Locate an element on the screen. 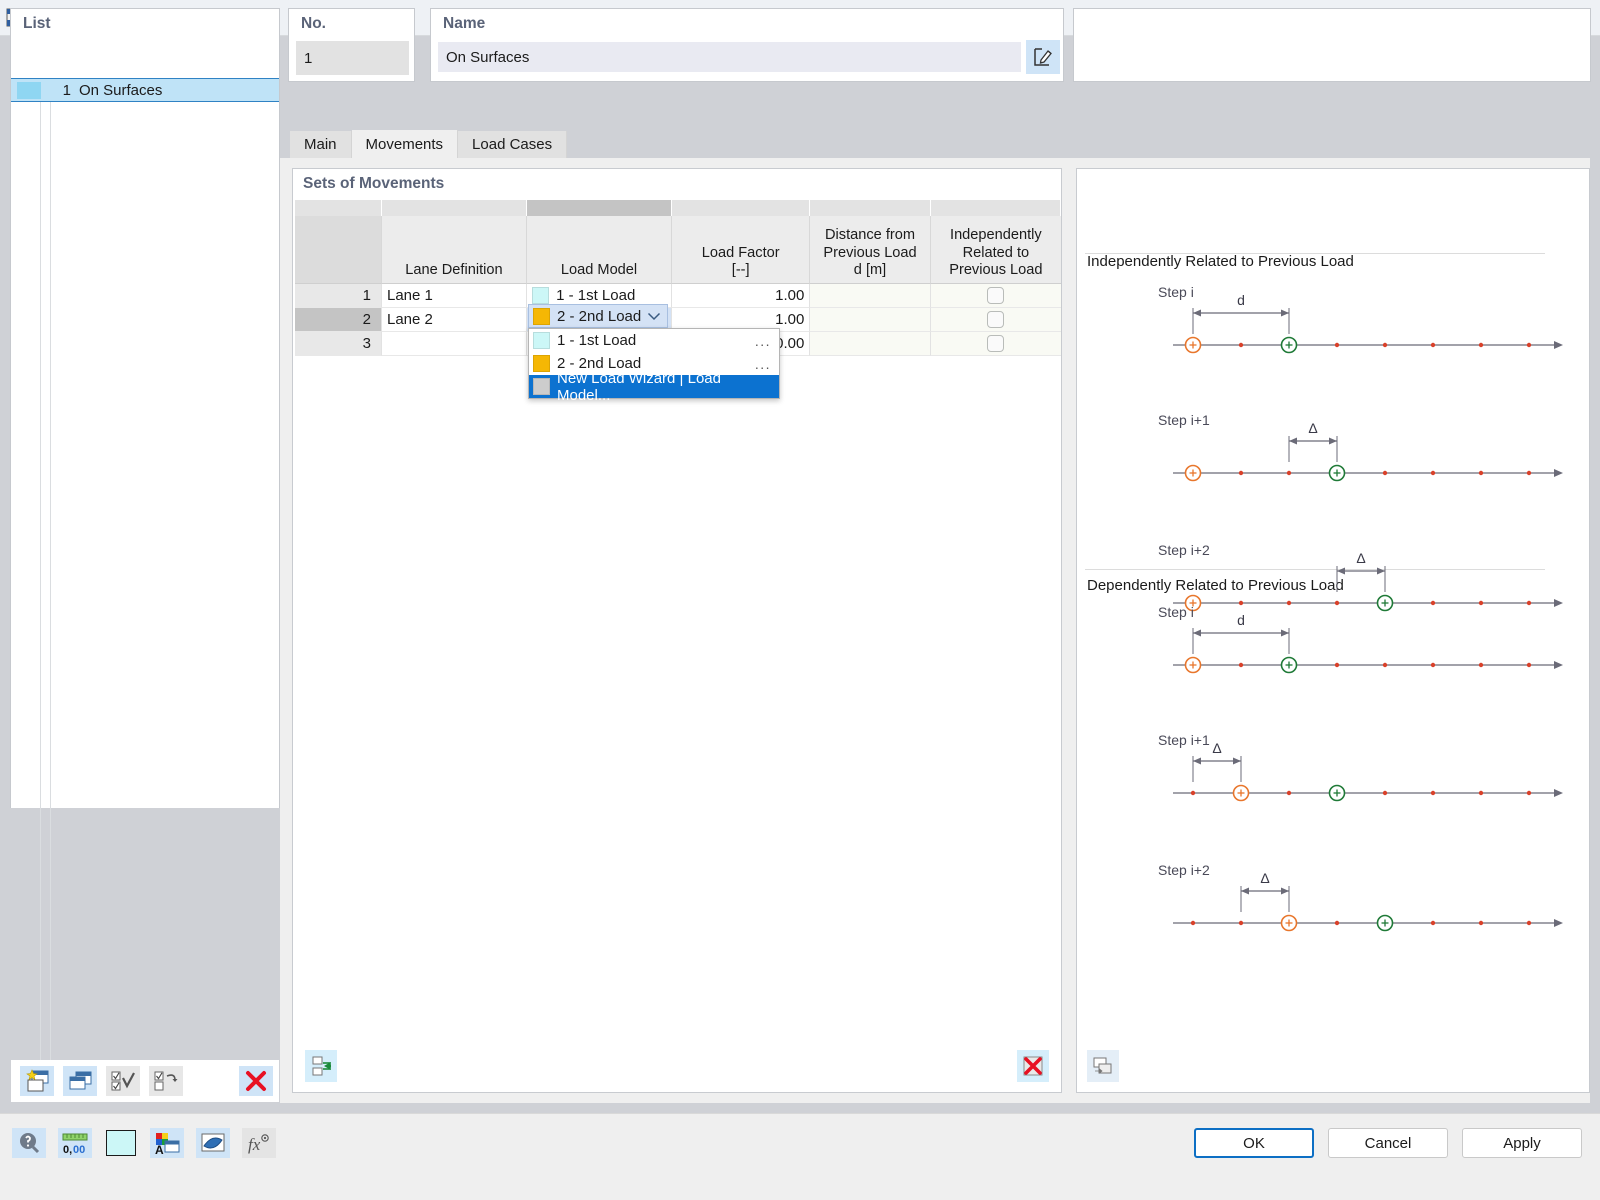 This screenshot has width=1600, height=1200. svg-text: fx is located at coordinates (254, 1144).